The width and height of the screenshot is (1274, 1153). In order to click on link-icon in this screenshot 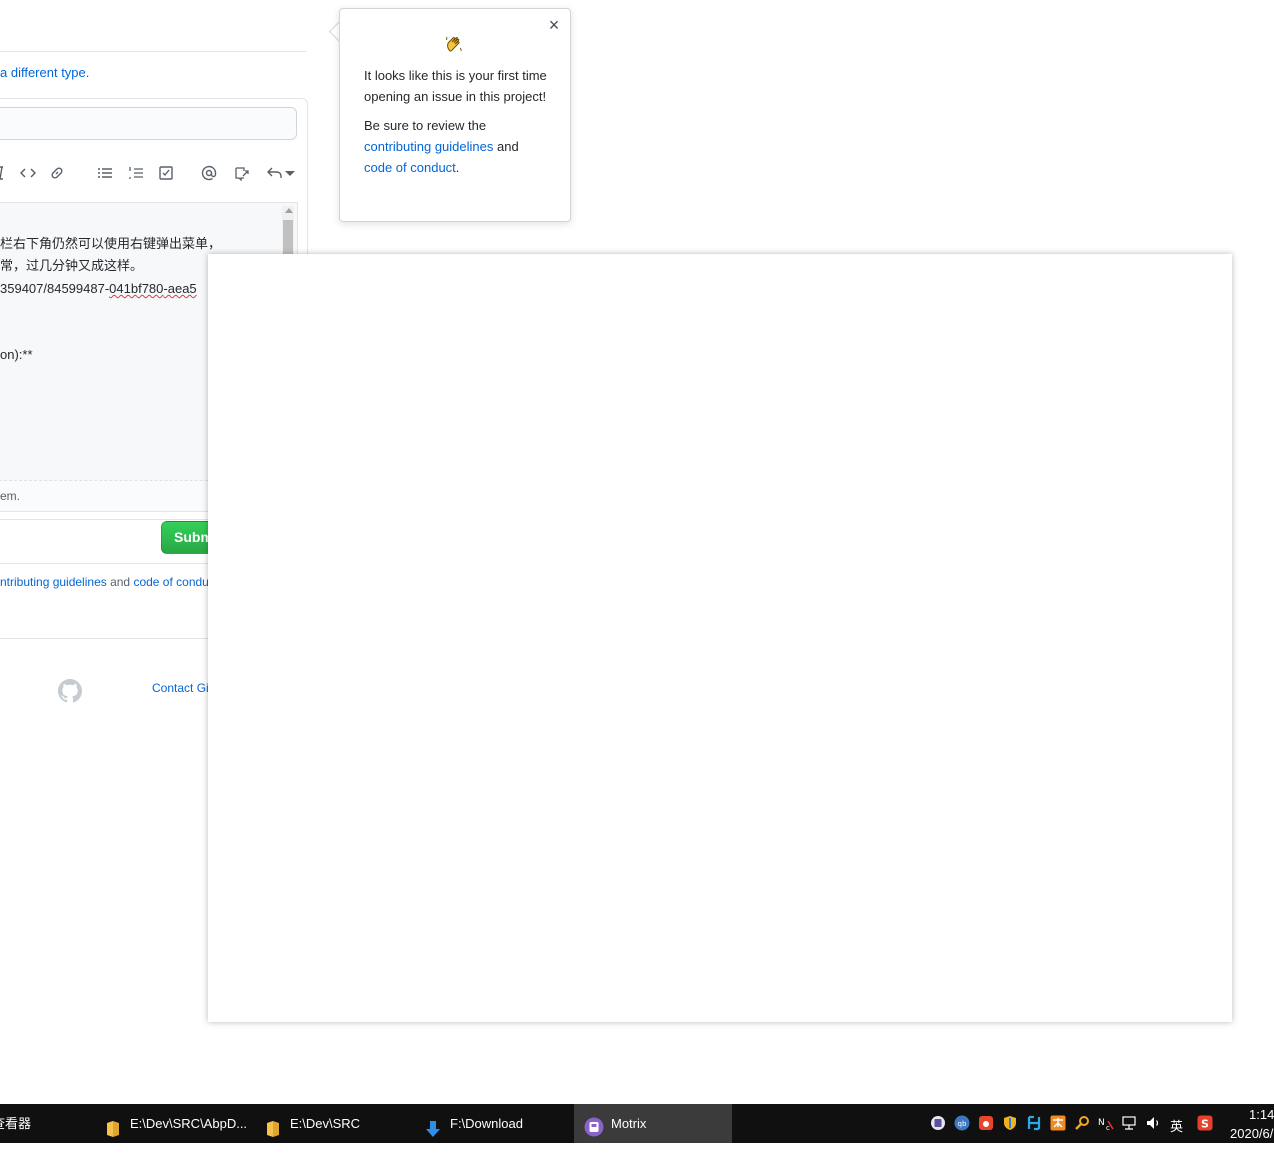, I will do `click(57, 173)`.